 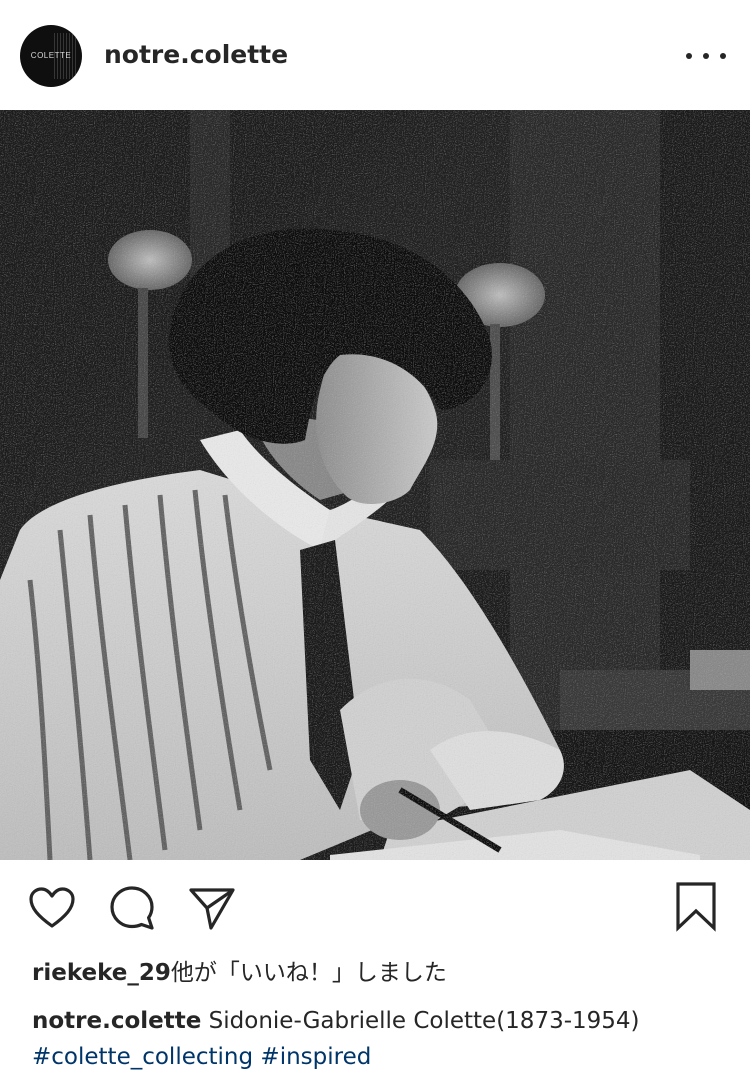 I want to click on liker-username: riekeke_29, so click(x=101, y=973).